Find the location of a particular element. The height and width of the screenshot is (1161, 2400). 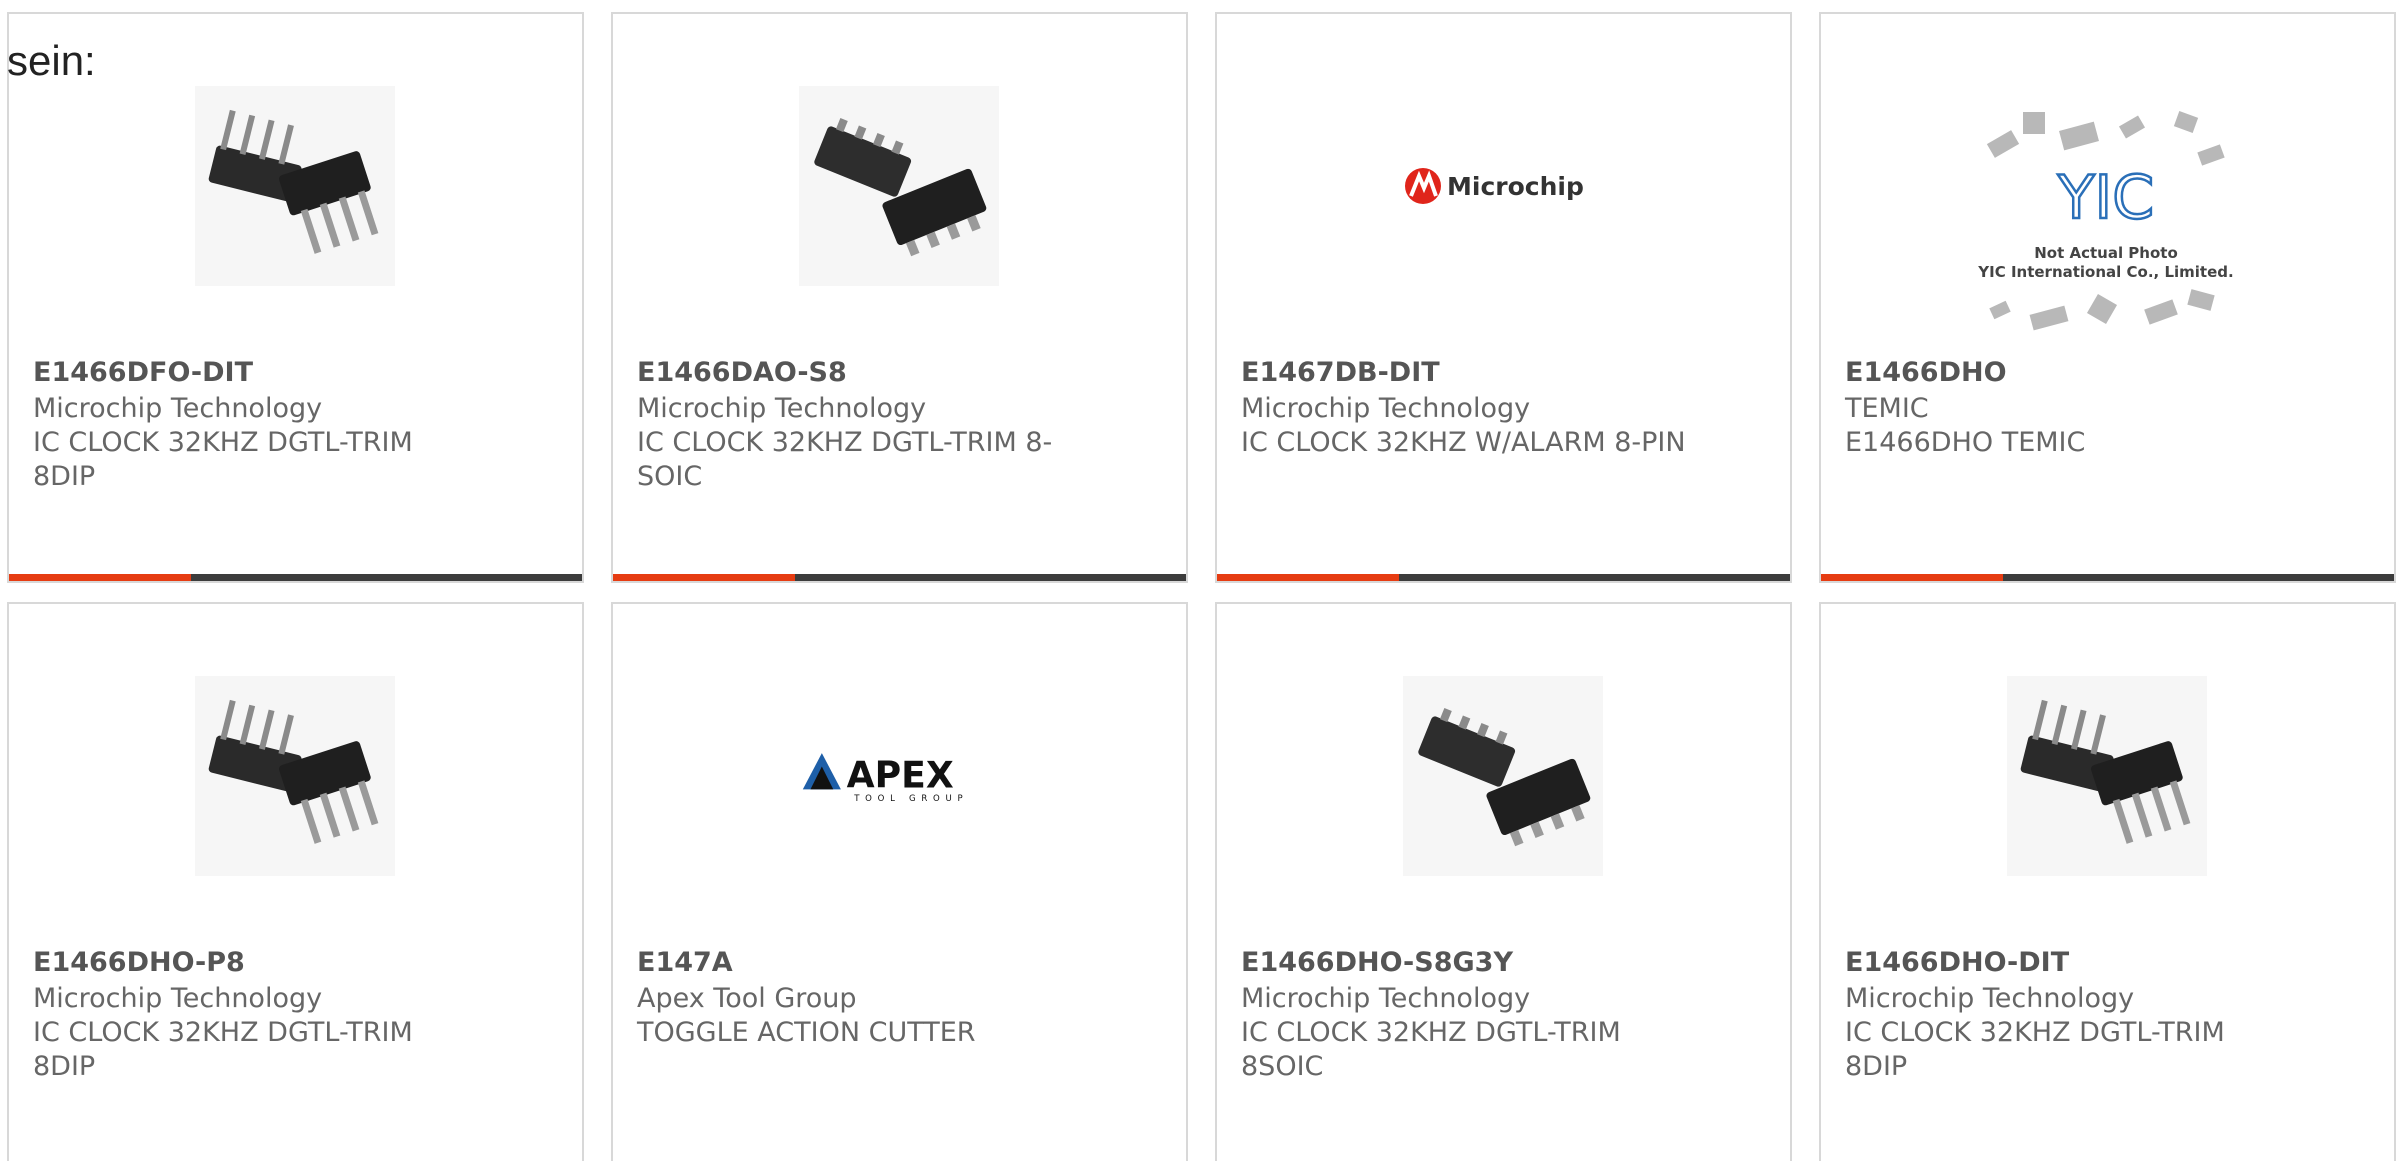

part-number-link: E1467DB-DIT is located at coordinates (1340, 372).